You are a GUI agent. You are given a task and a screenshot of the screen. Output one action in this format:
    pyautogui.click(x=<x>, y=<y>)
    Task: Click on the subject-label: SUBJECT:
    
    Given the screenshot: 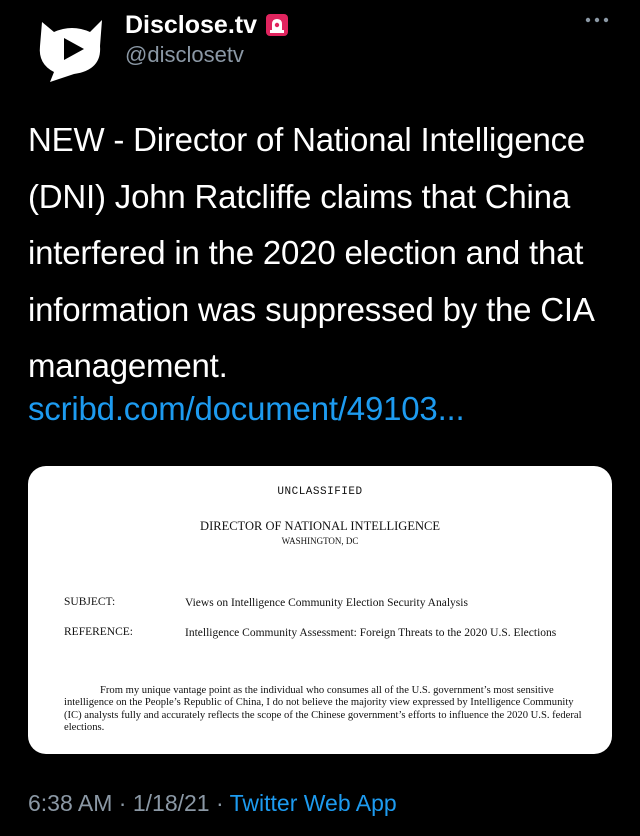 What is the action you would take?
    pyautogui.click(x=90, y=602)
    